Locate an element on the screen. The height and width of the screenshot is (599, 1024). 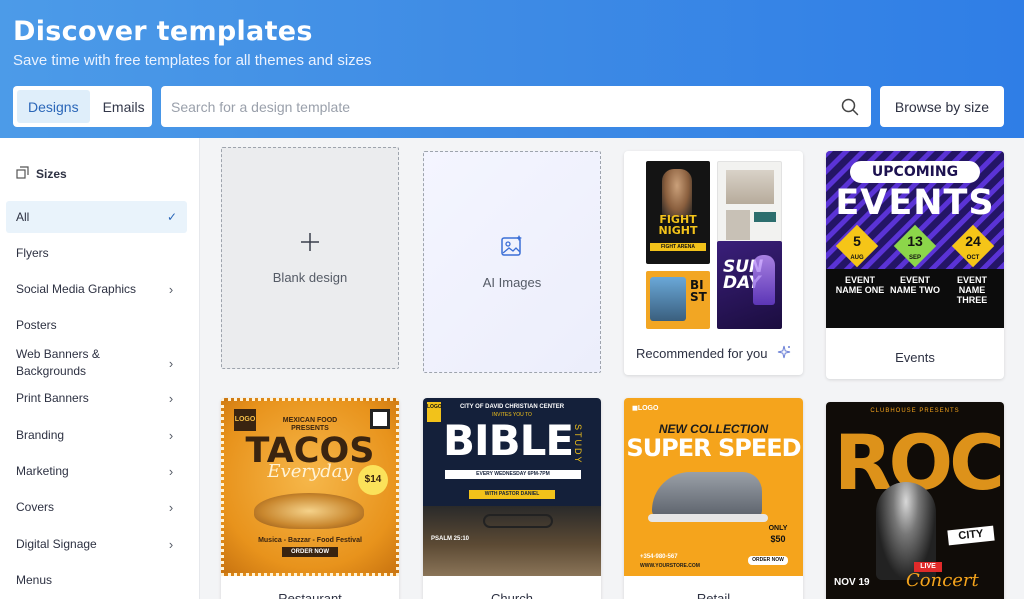
sidebar-item-label: Web Banners & Backgrounds is located at coordinates (58, 362).